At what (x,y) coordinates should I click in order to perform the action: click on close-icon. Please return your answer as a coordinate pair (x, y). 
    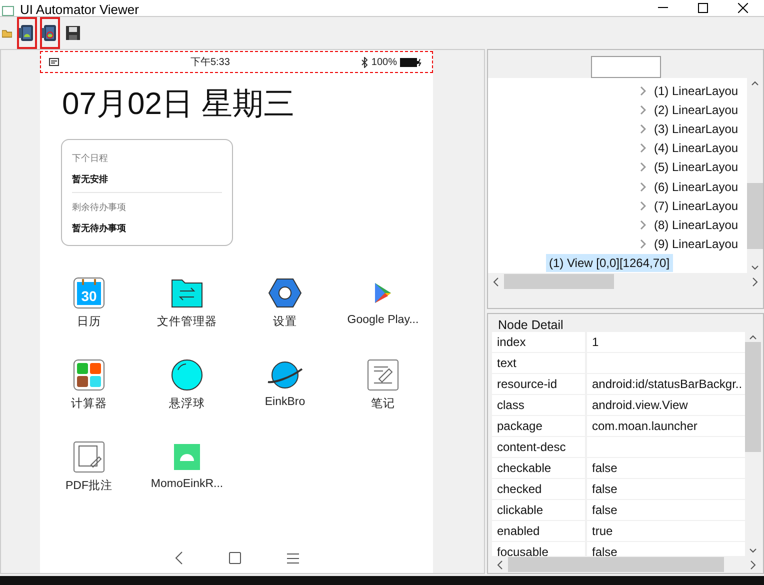
    Looking at the image, I should click on (743, 8).